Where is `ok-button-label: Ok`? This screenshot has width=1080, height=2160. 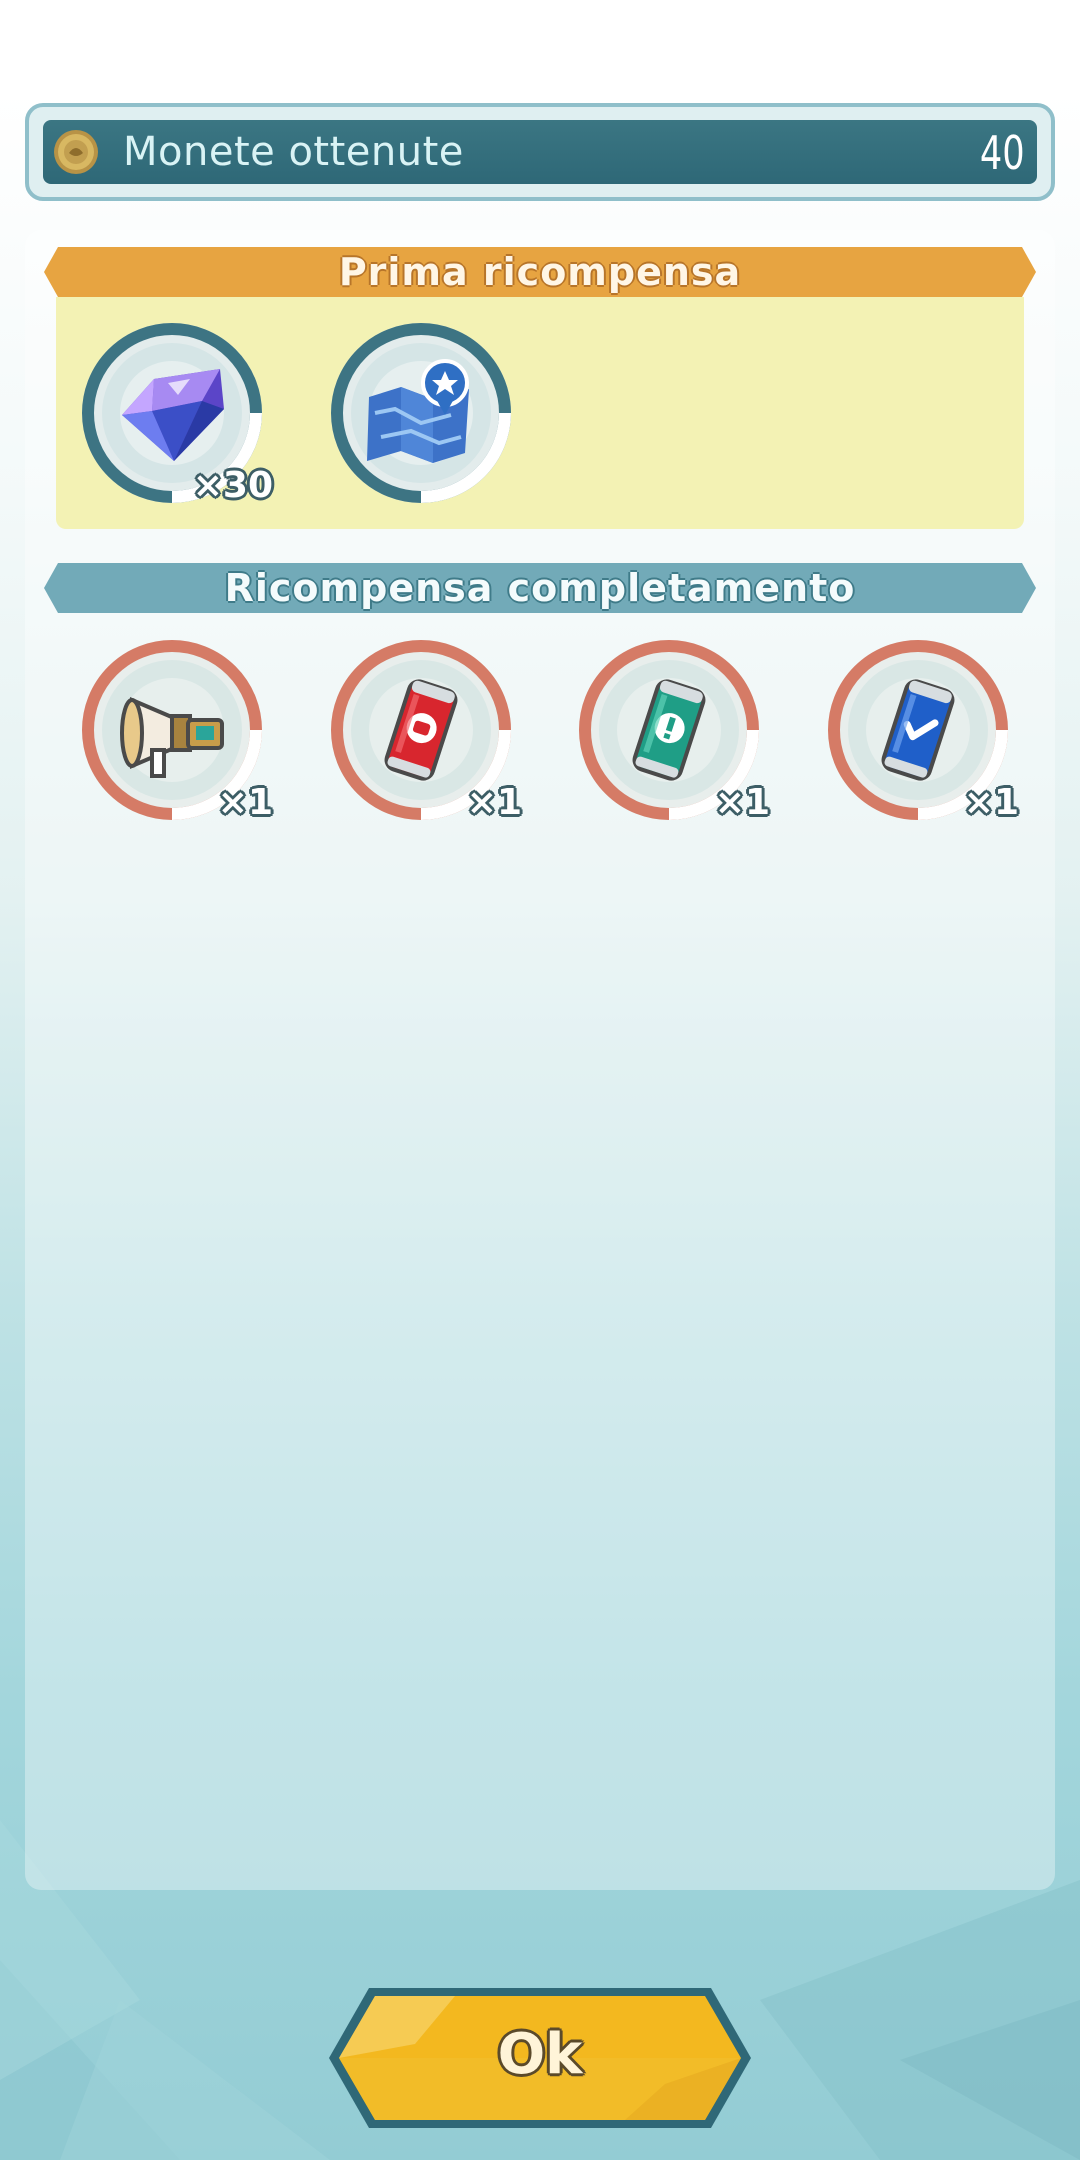 ok-button-label: Ok is located at coordinates (540, 2054).